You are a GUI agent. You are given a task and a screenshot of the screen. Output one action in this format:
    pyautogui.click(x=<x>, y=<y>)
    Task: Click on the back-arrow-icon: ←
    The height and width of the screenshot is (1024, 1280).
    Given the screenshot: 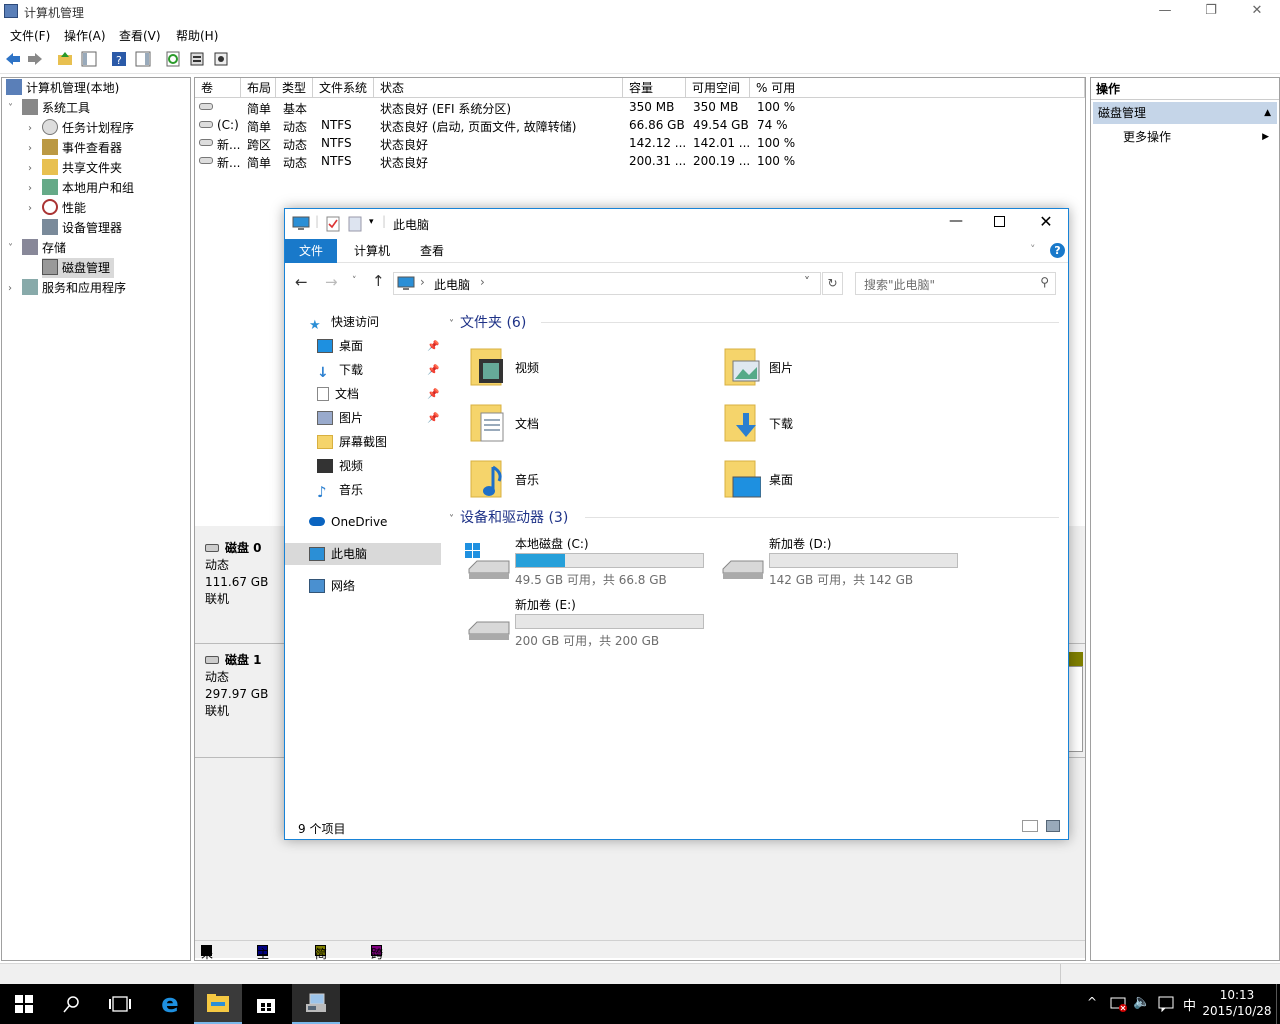 What is the action you would take?
    pyautogui.click(x=301, y=282)
    